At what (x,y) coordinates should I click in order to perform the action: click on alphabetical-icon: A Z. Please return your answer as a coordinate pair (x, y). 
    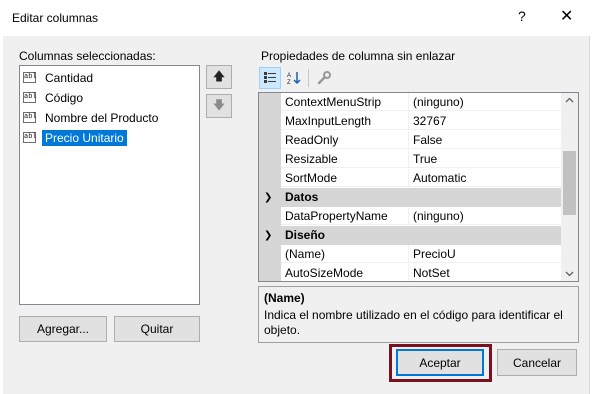
    Looking at the image, I should click on (294, 78).